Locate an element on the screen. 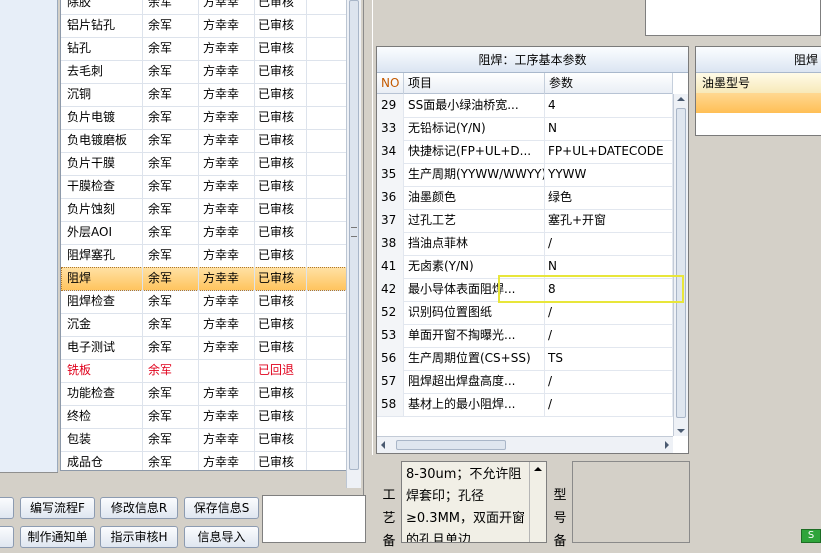  process-row: 铝片钻孔 余军 方幸幸 已审核 is located at coordinates (203, 26).